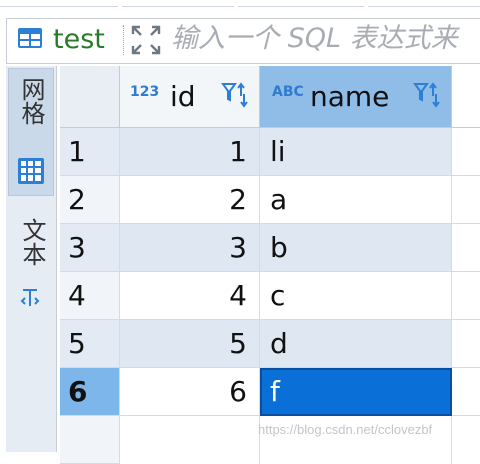  I want to click on filter-toolbar: test 输入一个 SQL 表达式来, so click(243, 41).